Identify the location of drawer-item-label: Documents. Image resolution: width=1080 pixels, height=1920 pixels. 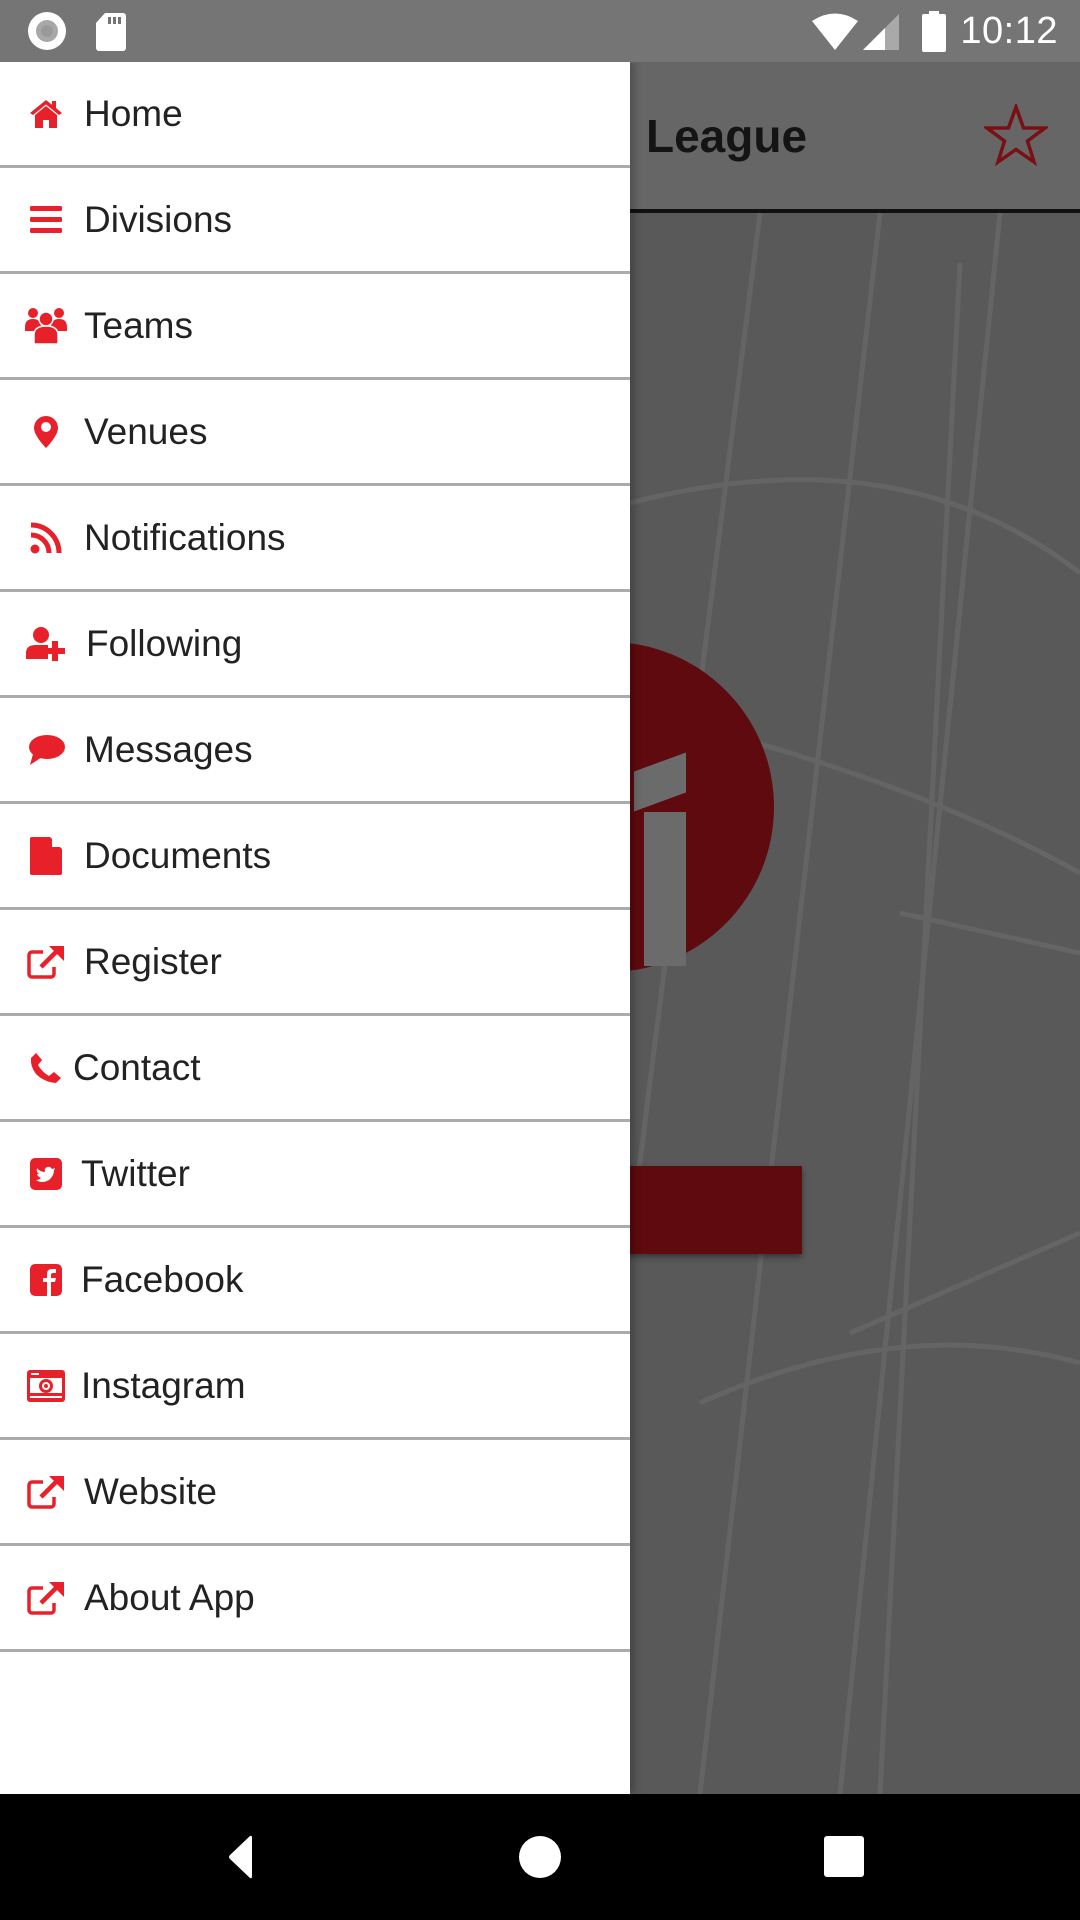
(178, 855).